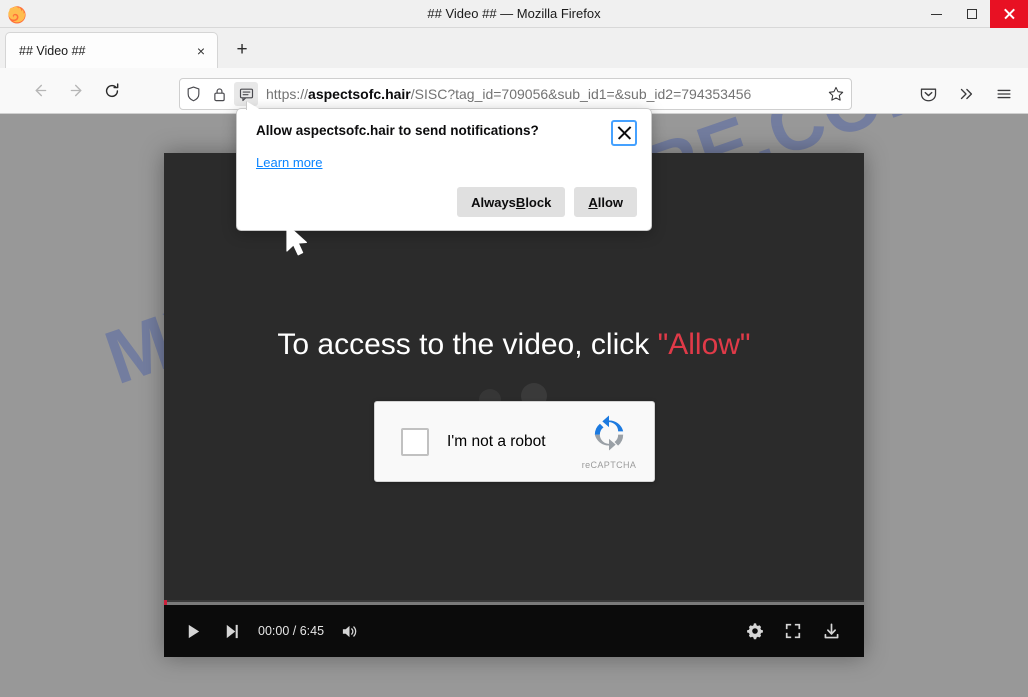 The height and width of the screenshot is (697, 1028). I want to click on reload-button, so click(112, 91).